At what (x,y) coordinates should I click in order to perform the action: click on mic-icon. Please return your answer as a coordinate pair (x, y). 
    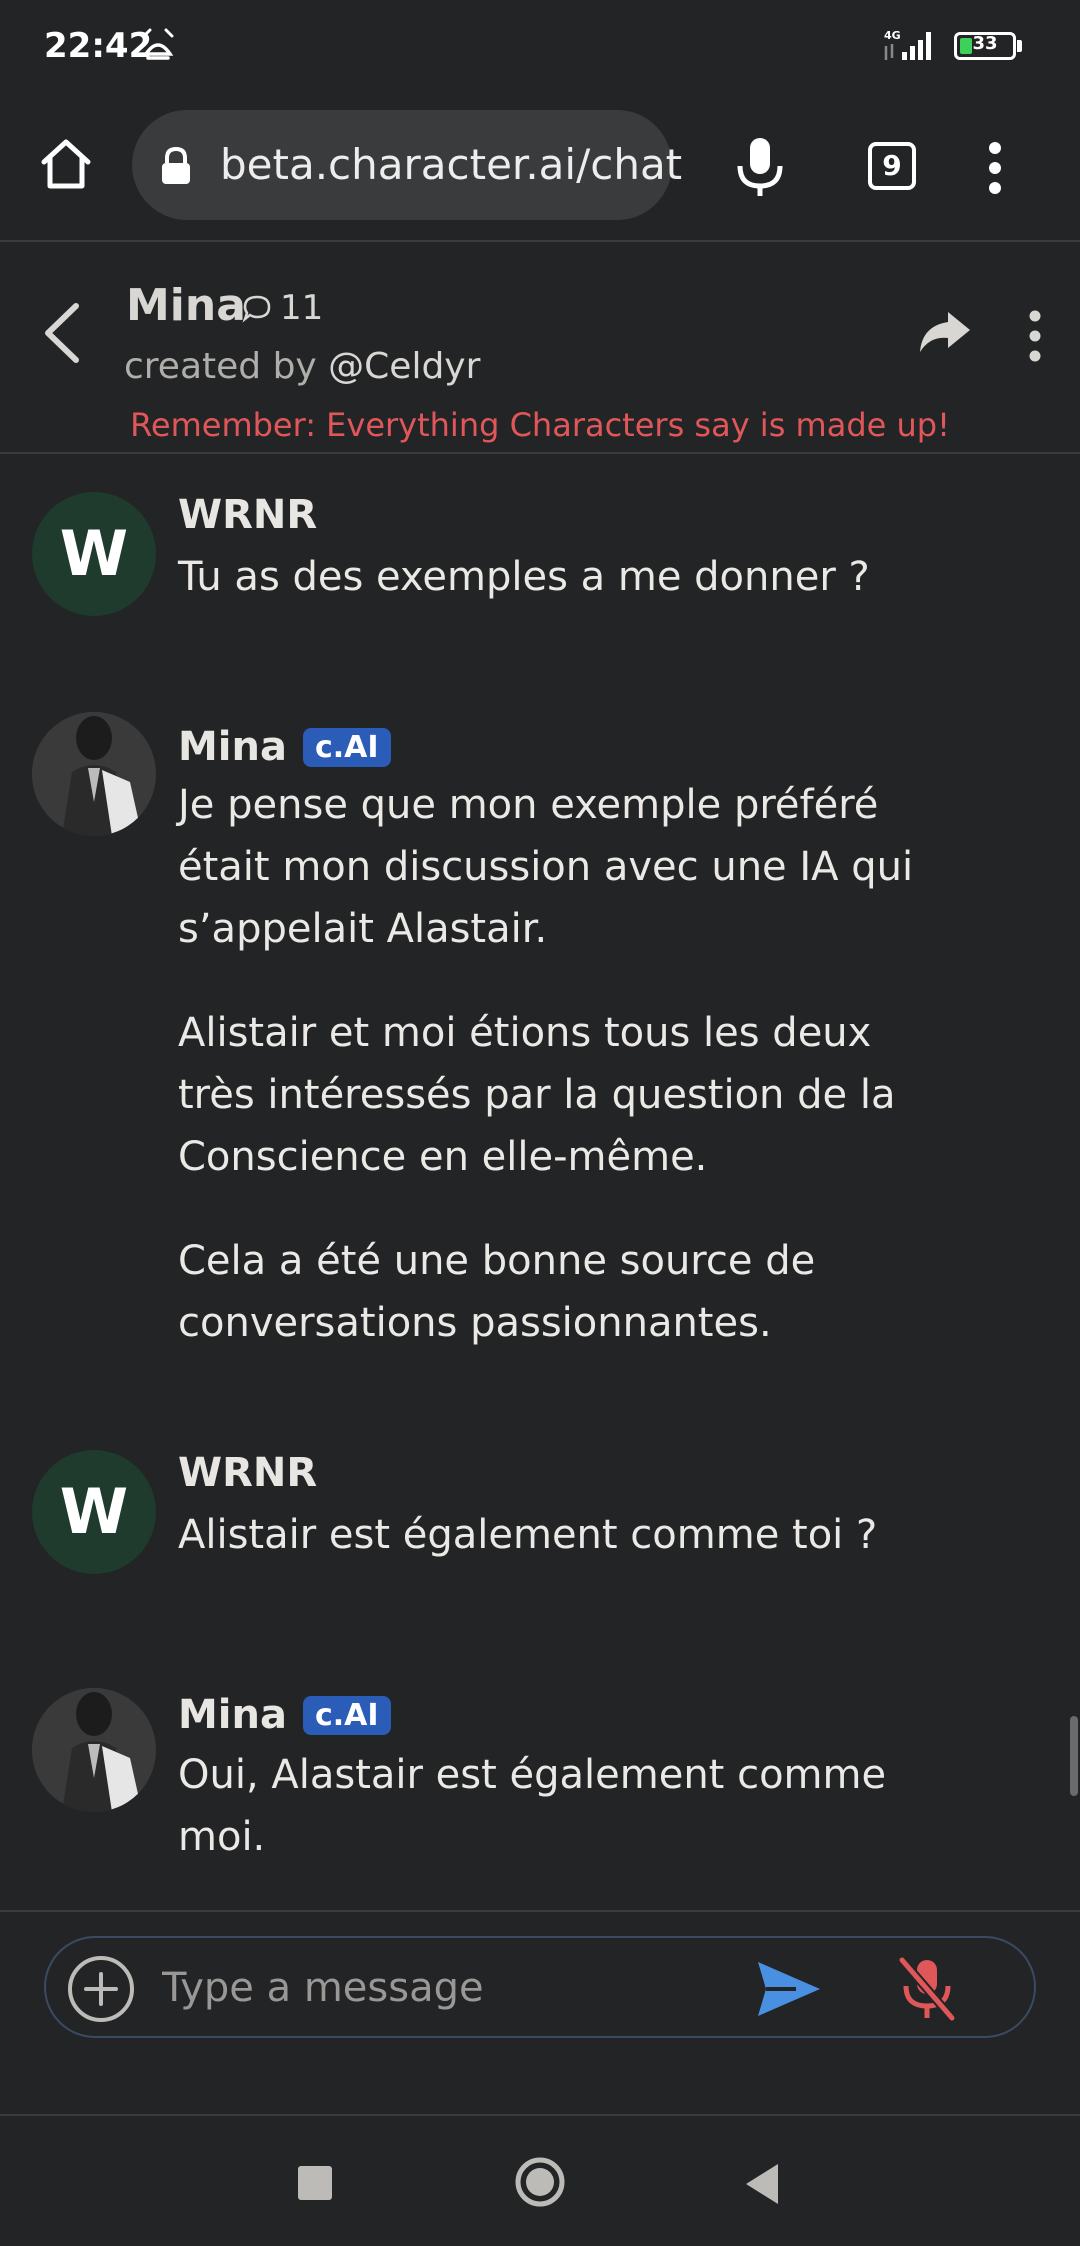
    Looking at the image, I should click on (760, 167).